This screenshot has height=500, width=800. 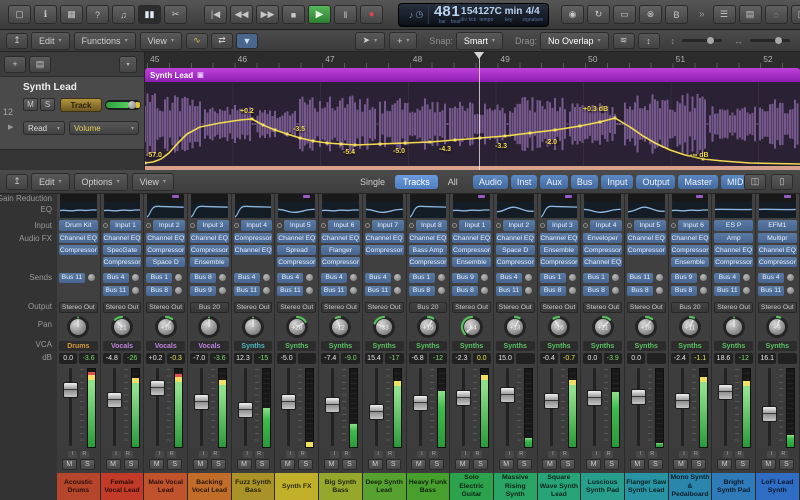 I want to click on track-sort-dropdown: ▾, so click(x=128, y=64).